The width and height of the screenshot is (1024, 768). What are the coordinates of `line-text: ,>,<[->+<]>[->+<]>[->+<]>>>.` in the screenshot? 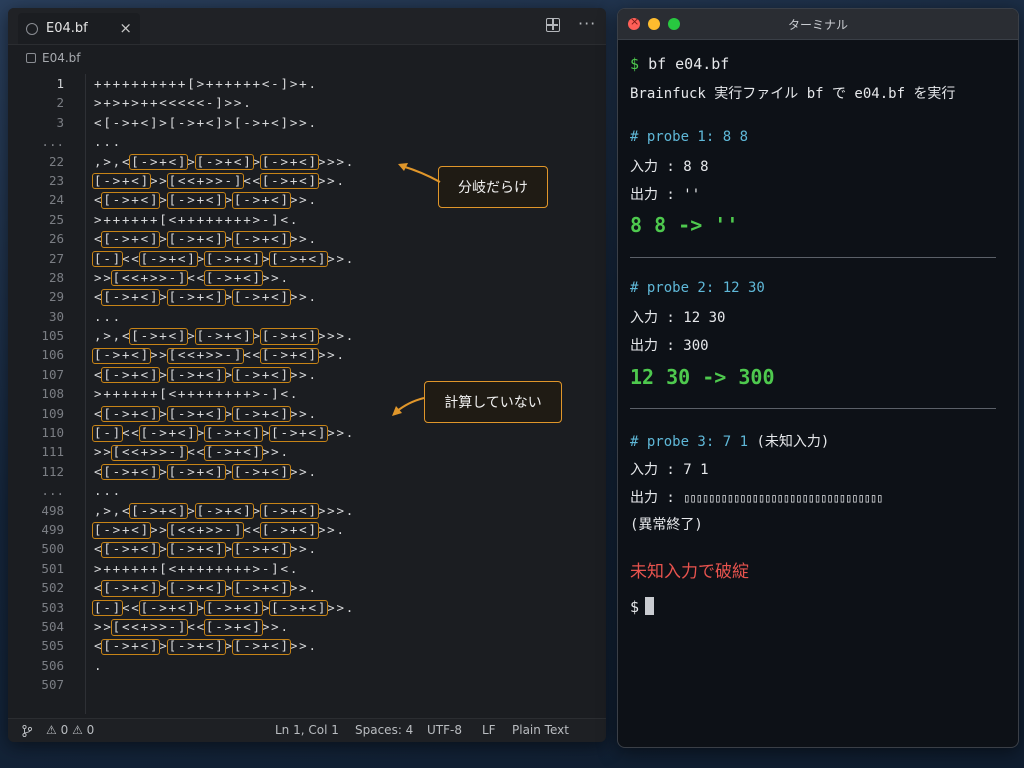 It's located at (225, 336).